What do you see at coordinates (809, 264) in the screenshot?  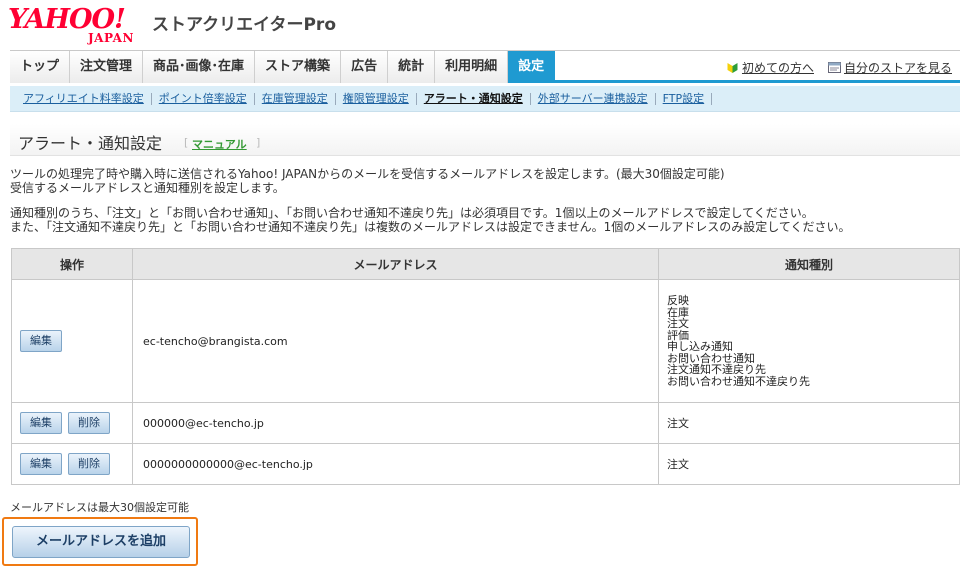 I see `header-notification-type: 通知種別` at bounding box center [809, 264].